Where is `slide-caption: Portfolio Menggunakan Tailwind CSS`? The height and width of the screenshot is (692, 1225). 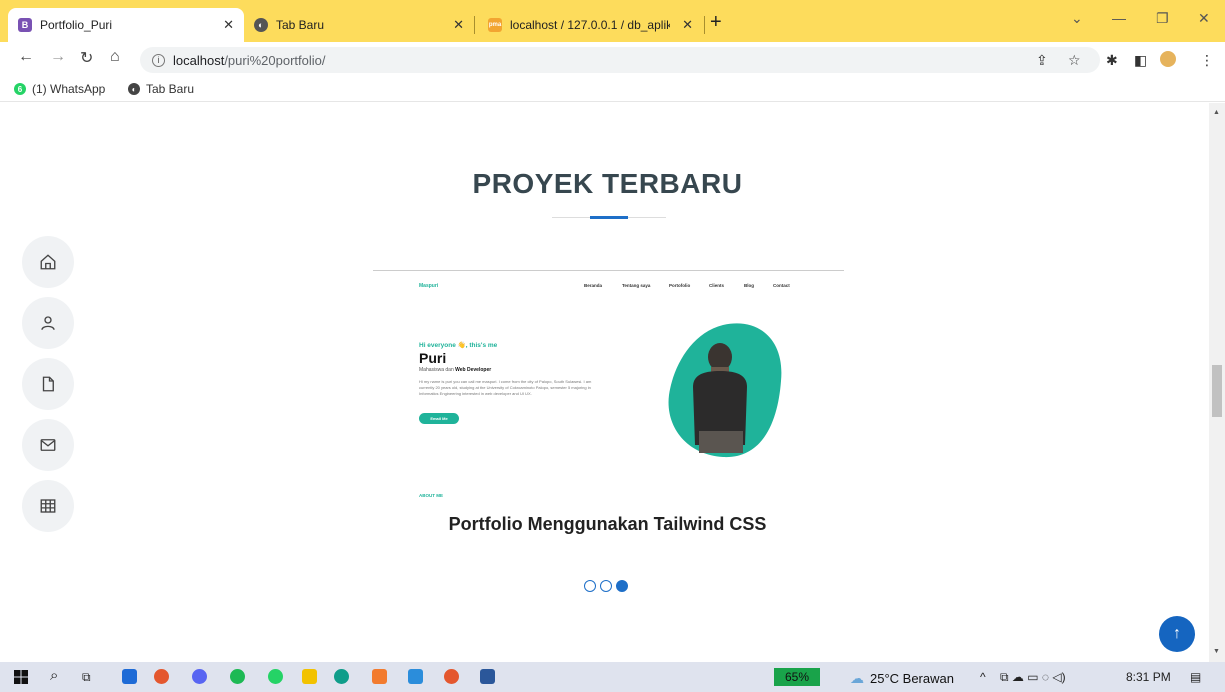 slide-caption: Portfolio Menggunakan Tailwind CSS is located at coordinates (607, 524).